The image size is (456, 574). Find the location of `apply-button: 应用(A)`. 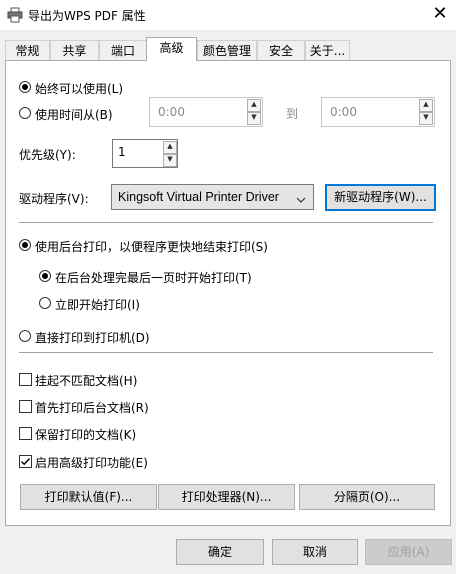

apply-button: 应用(A) is located at coordinates (408, 552).